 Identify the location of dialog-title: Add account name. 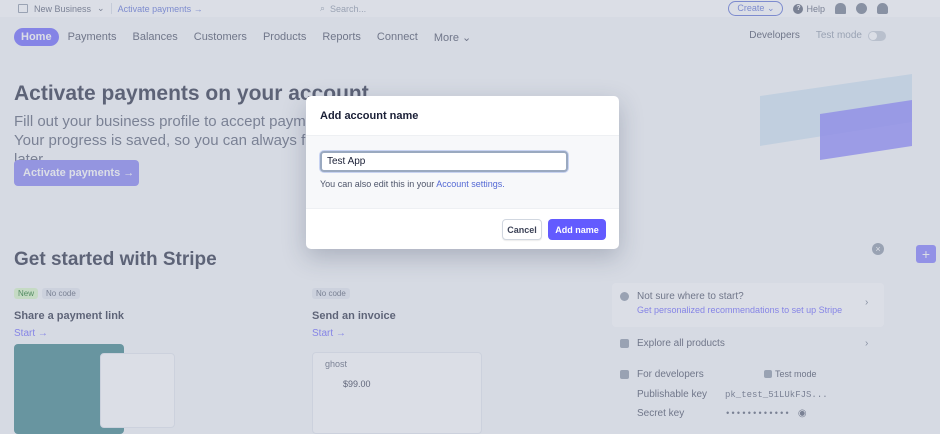
(462, 116).